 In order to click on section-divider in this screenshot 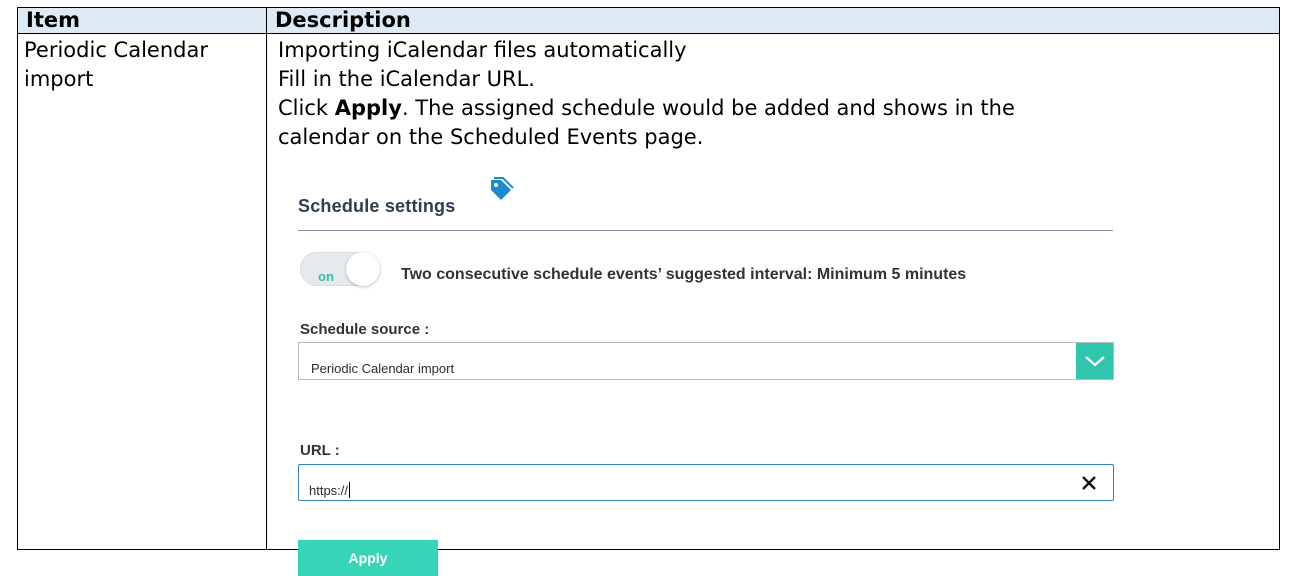, I will do `click(705, 230)`.